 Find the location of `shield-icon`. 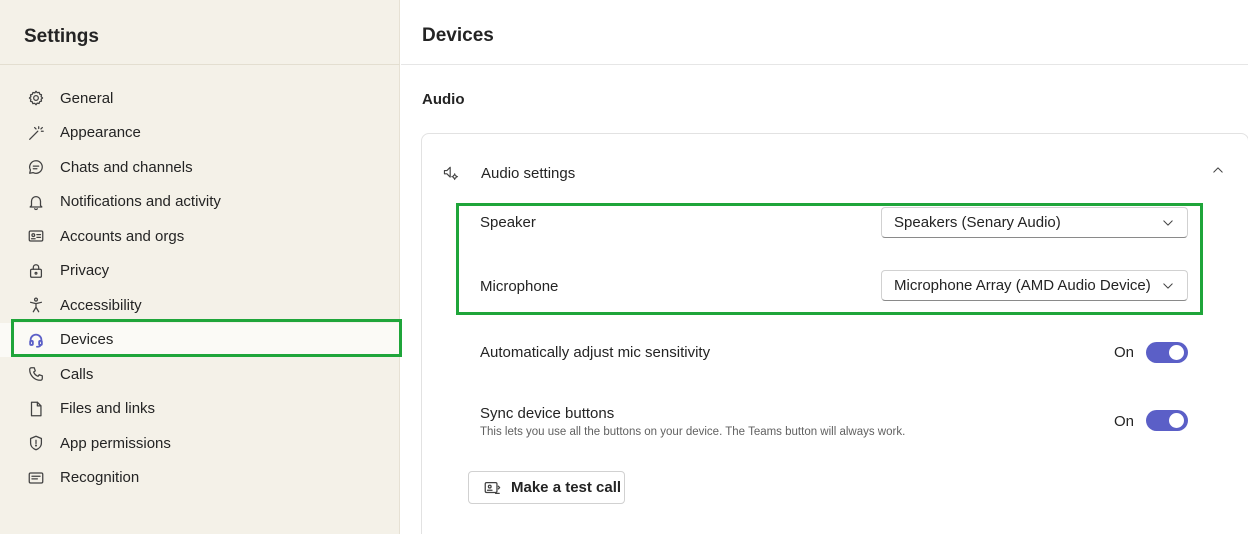

shield-icon is located at coordinates (36, 443).